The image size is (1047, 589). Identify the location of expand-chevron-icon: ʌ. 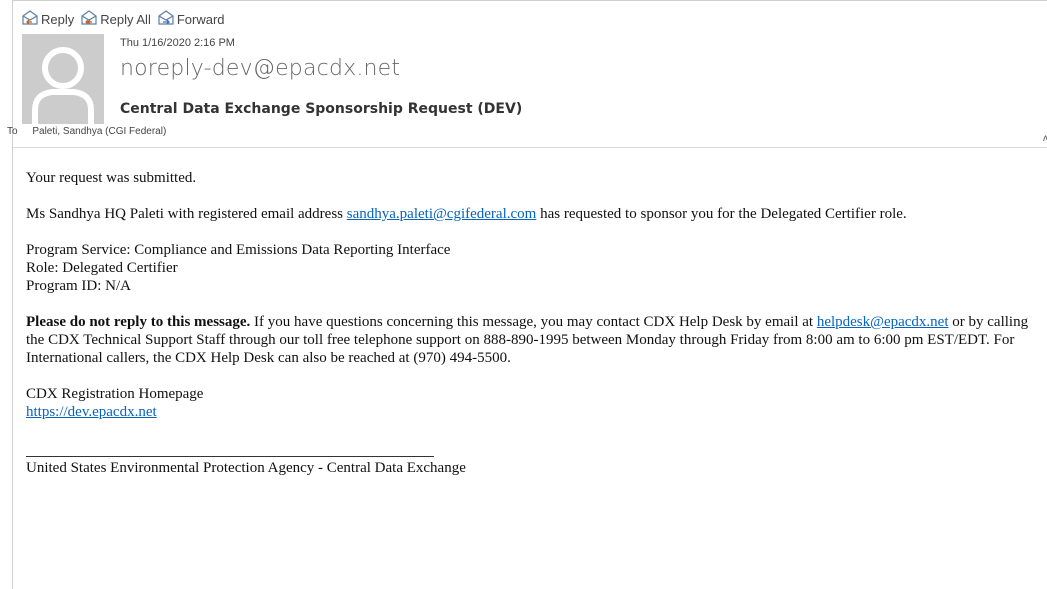
(1045, 138).